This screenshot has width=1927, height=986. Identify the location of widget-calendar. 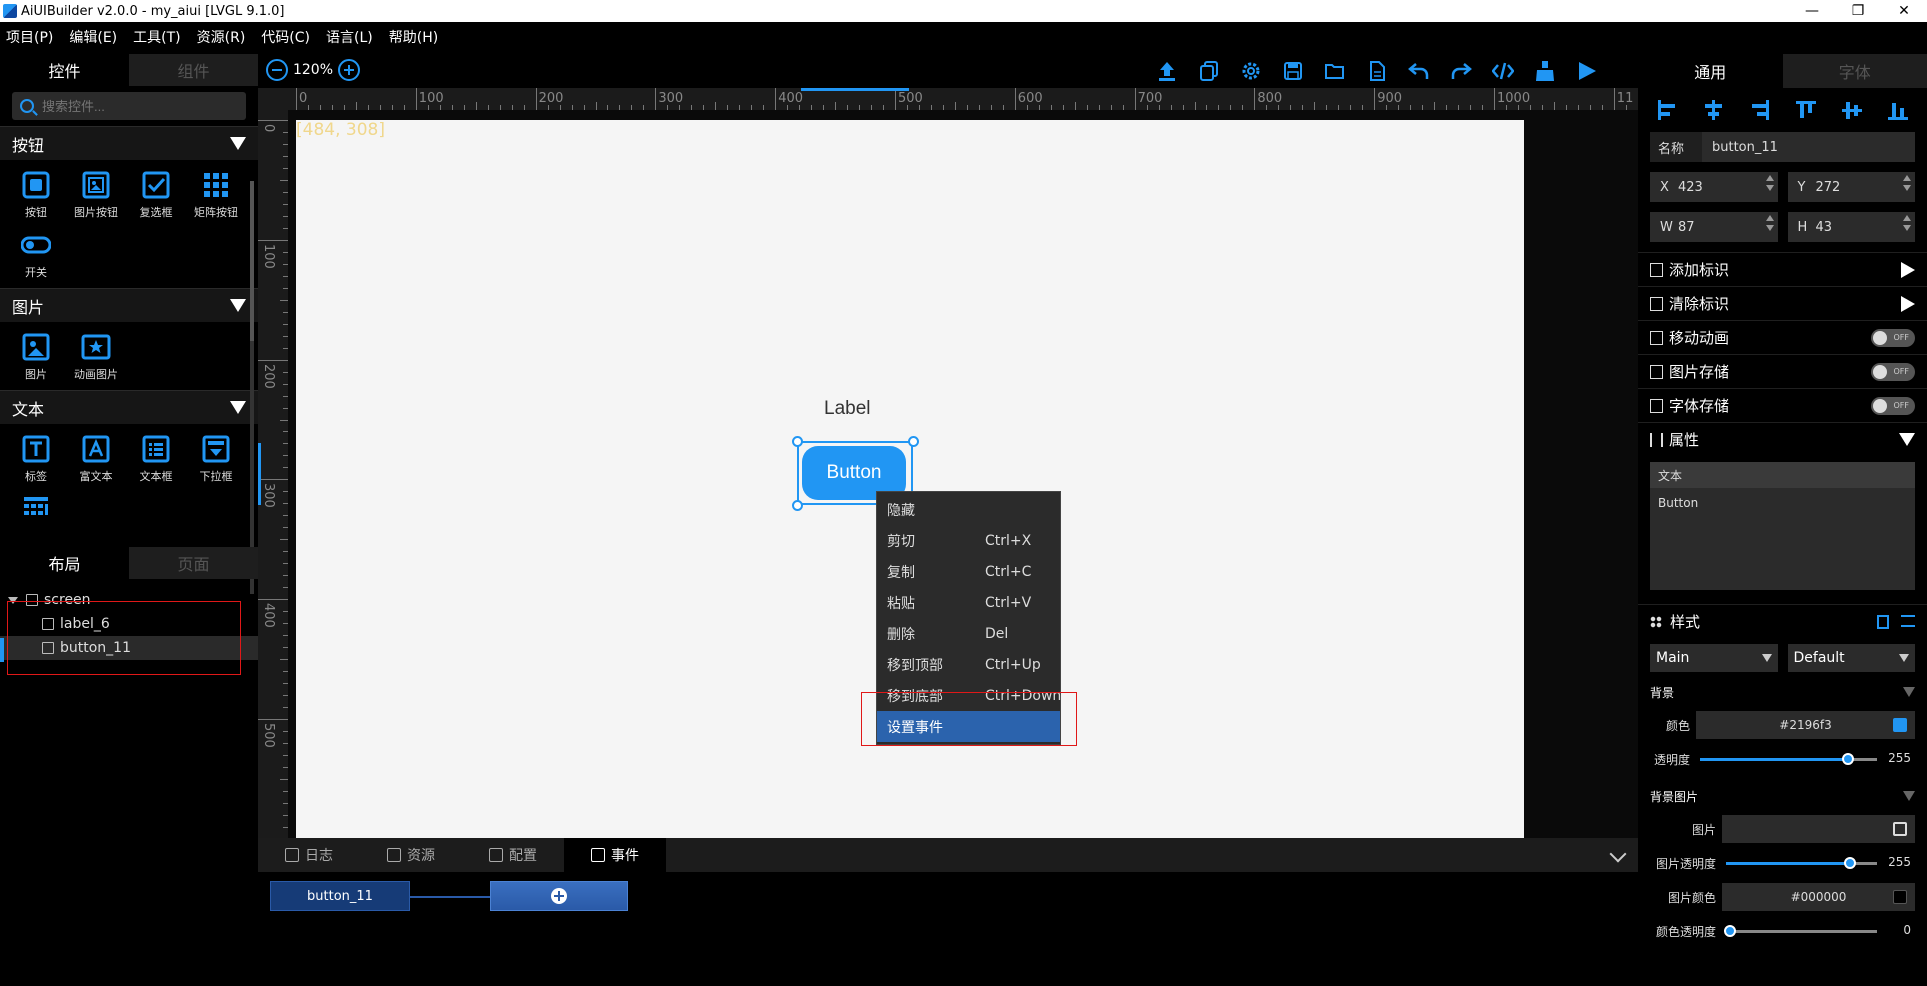
(36, 518).